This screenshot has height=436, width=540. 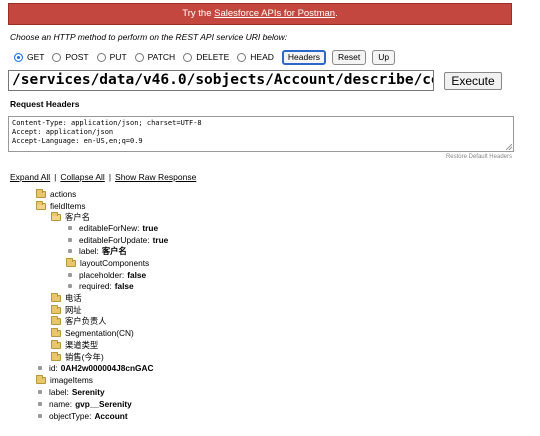 What do you see at coordinates (61, 404) in the screenshot?
I see `leaf-key: name:` at bounding box center [61, 404].